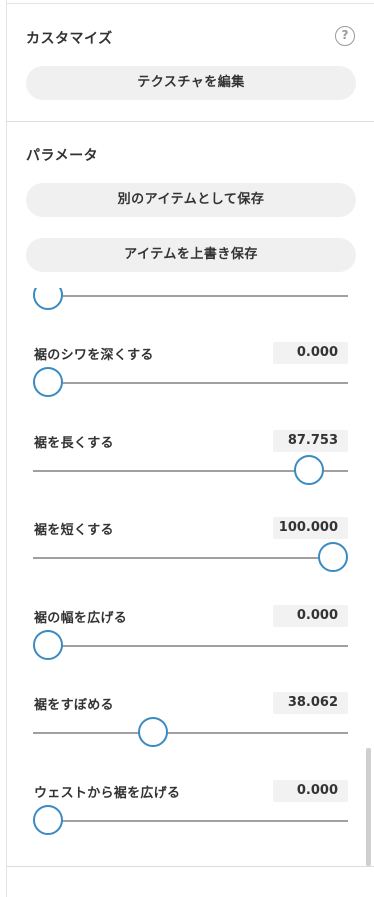 Image resolution: width=374 pixels, height=897 pixels. Describe the element at coordinates (310, 440) in the screenshot. I see `slider-value-field: 87.753` at that location.